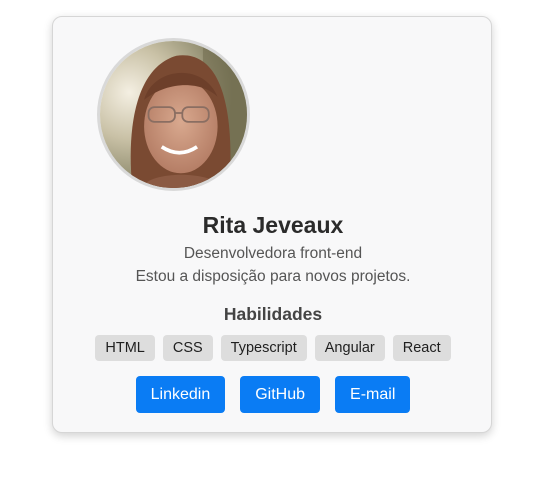 Image resolution: width=558 pixels, height=486 pixels. What do you see at coordinates (273, 314) in the screenshot?
I see `skills-heading: Habilidades` at bounding box center [273, 314].